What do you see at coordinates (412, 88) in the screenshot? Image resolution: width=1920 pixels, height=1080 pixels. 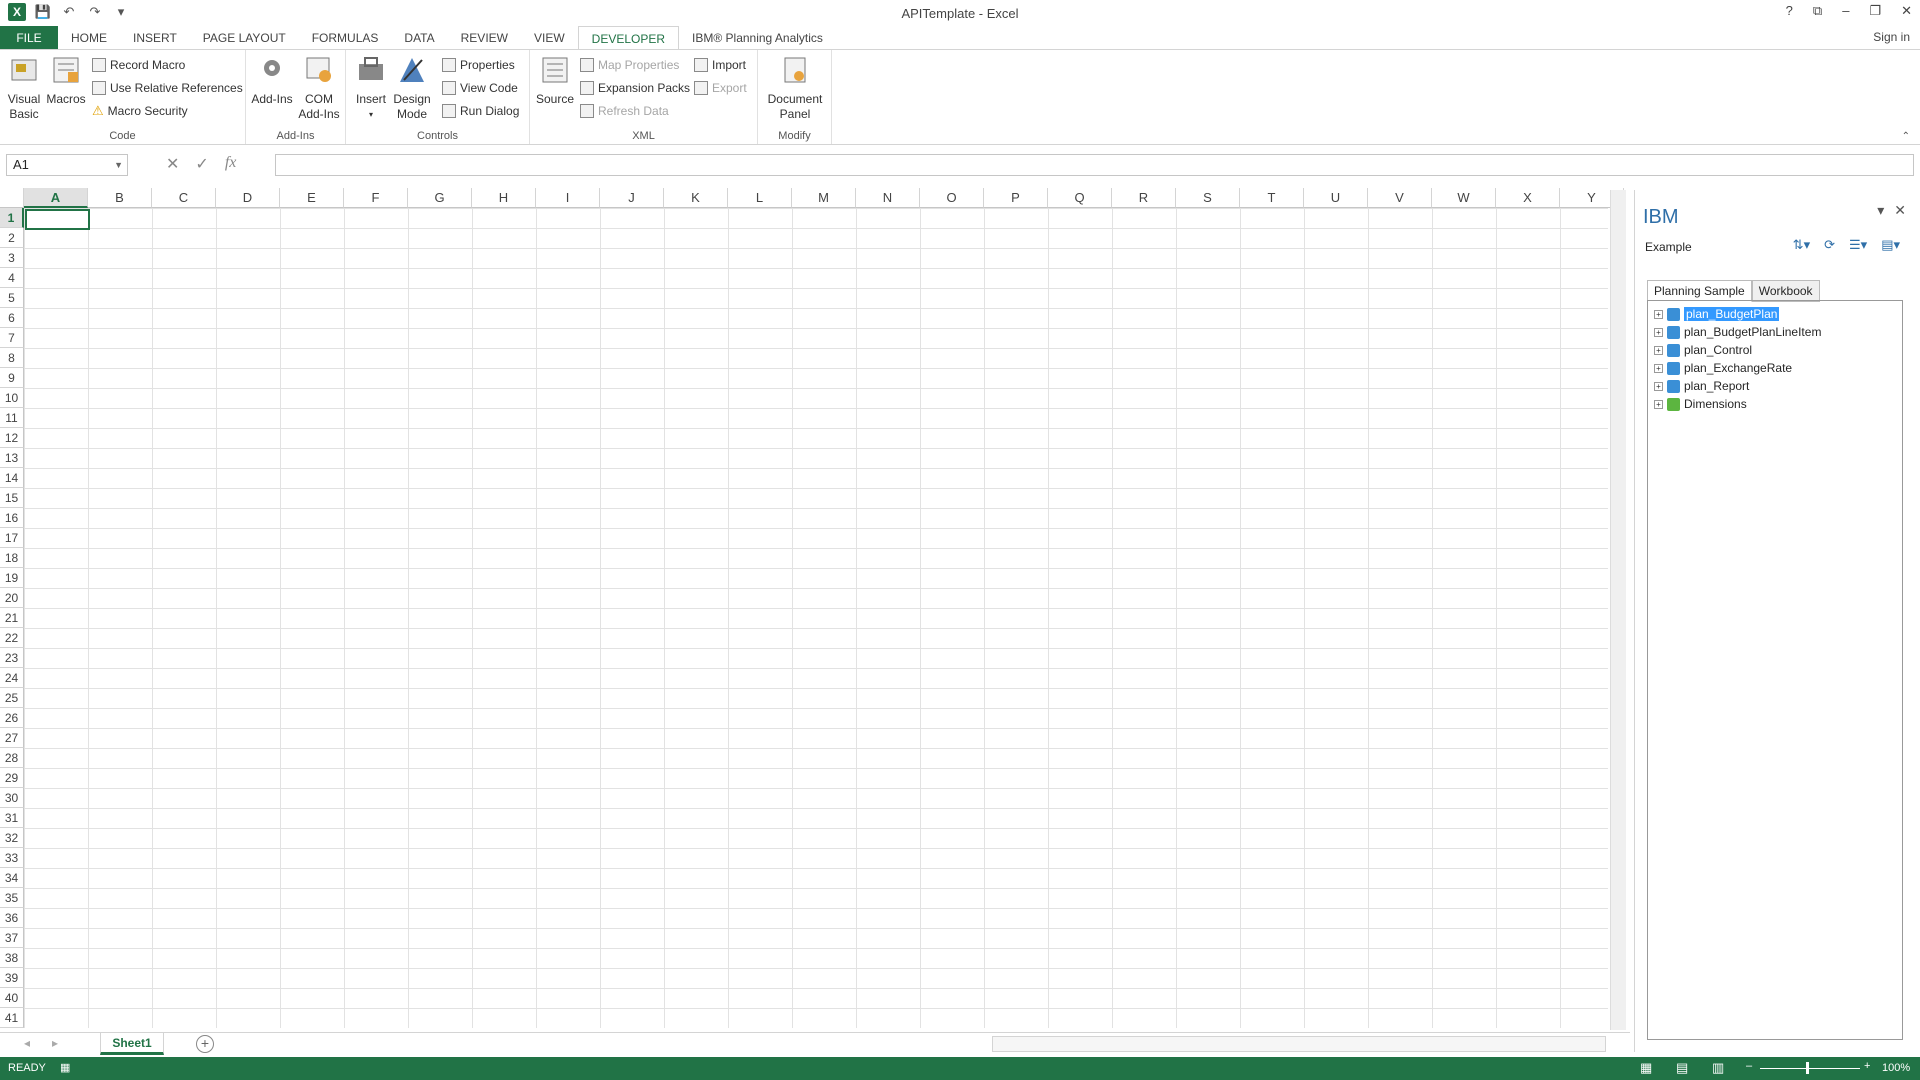 I see `design-mode-button: Design Mode` at bounding box center [412, 88].